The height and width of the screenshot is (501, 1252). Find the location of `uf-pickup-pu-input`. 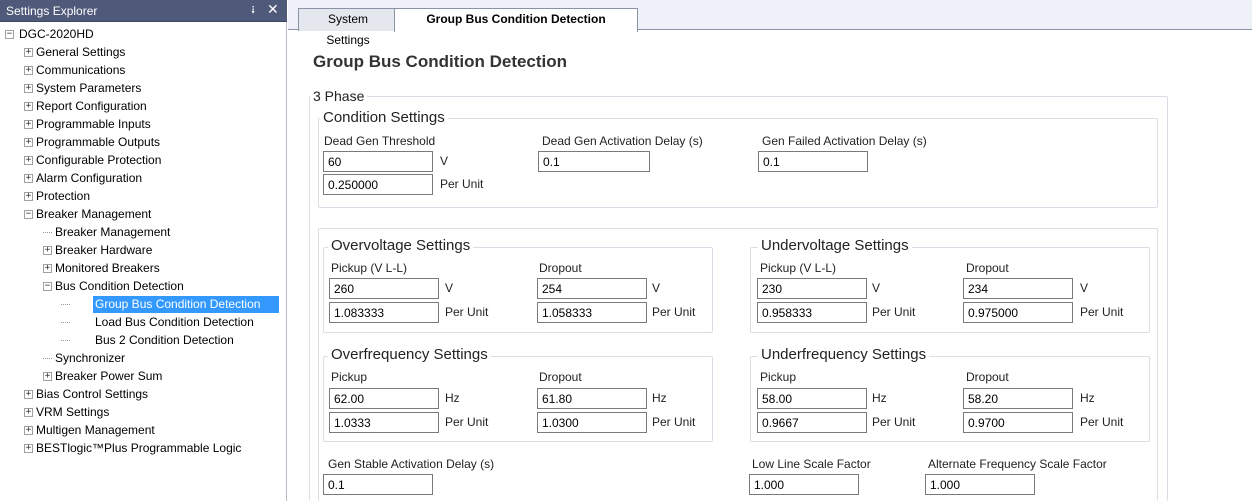

uf-pickup-pu-input is located at coordinates (812, 422).